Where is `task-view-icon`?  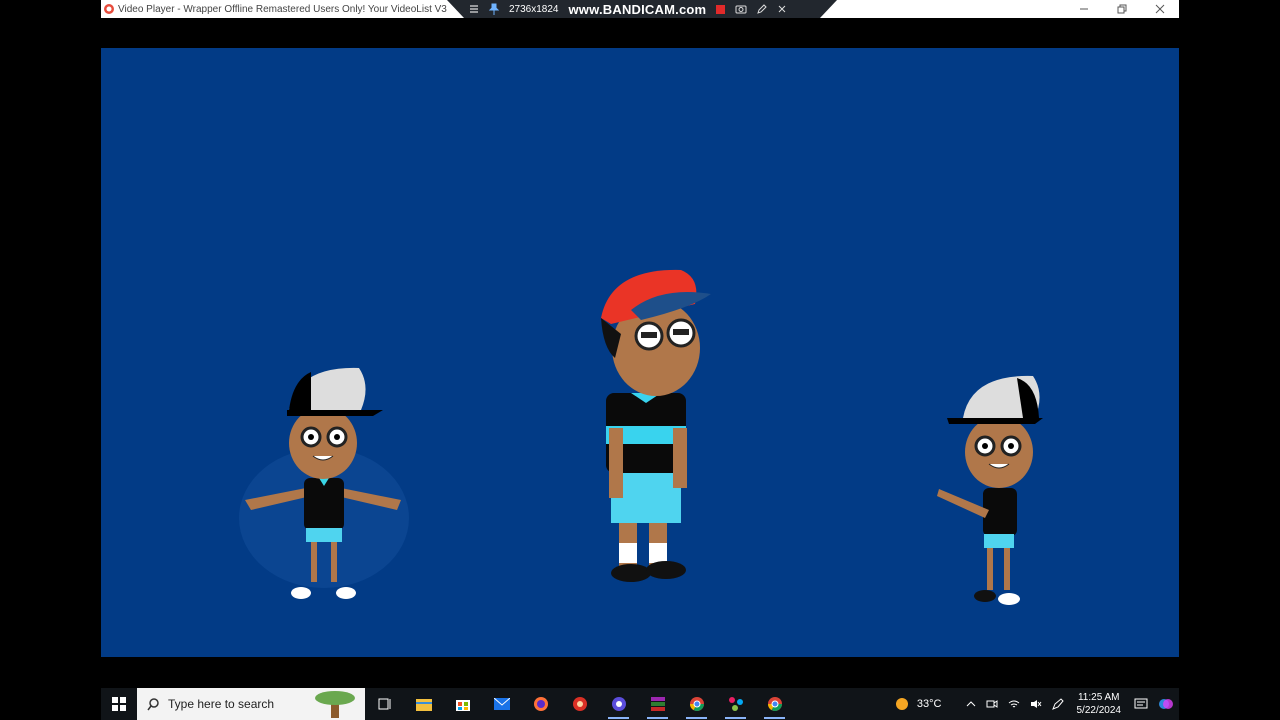 task-view-icon is located at coordinates (384, 704).